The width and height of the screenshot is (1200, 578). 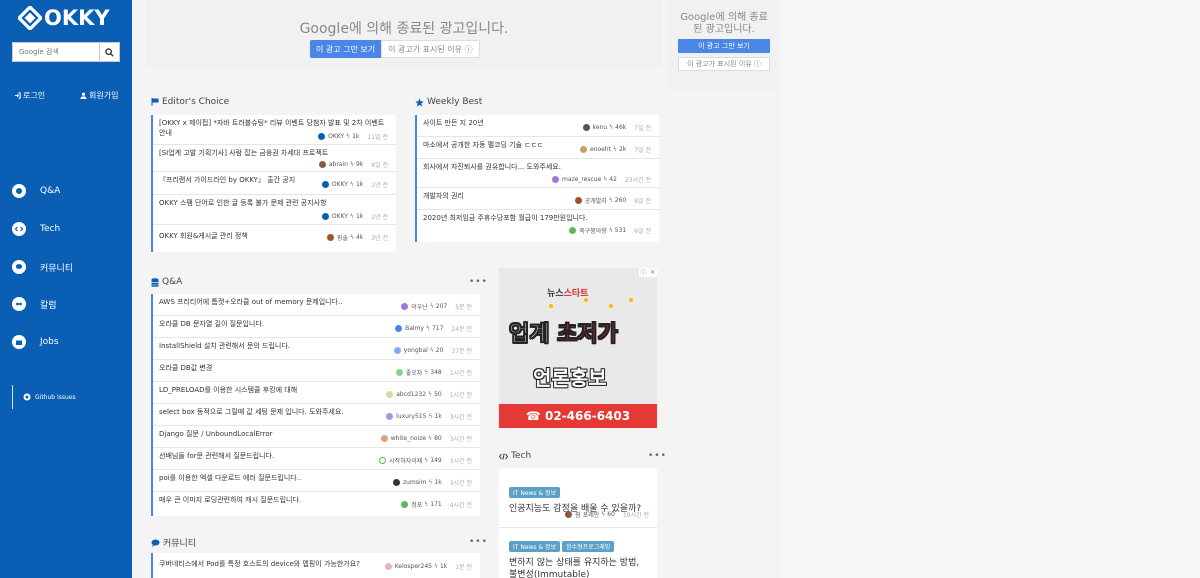 What do you see at coordinates (36, 229) in the screenshot?
I see `nav-item-tech: Tech` at bounding box center [36, 229].